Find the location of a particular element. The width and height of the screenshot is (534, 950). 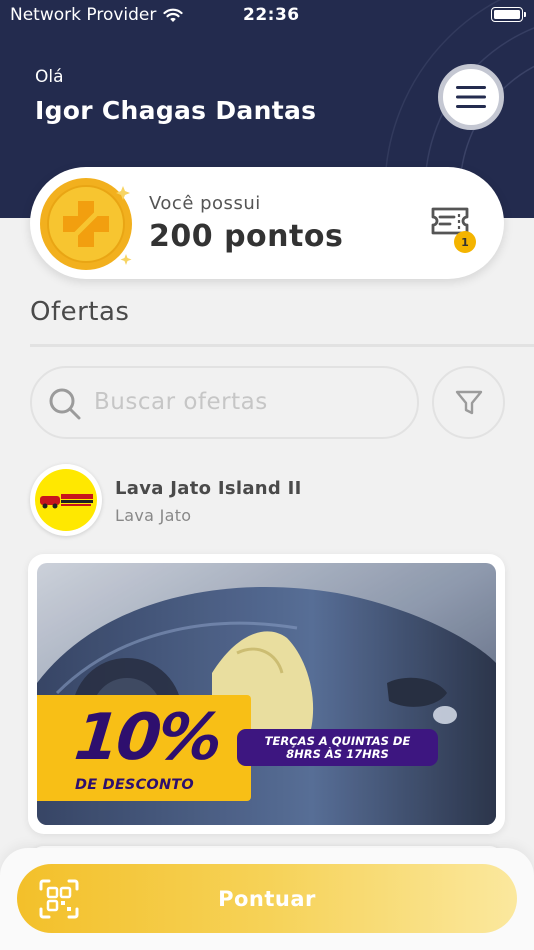

discount-value: 10% is located at coordinates (147, 738).